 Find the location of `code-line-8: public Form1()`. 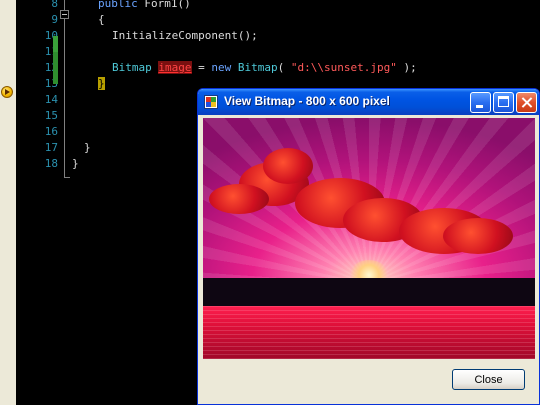

code-line-8: public Form1() is located at coordinates (144, 6).